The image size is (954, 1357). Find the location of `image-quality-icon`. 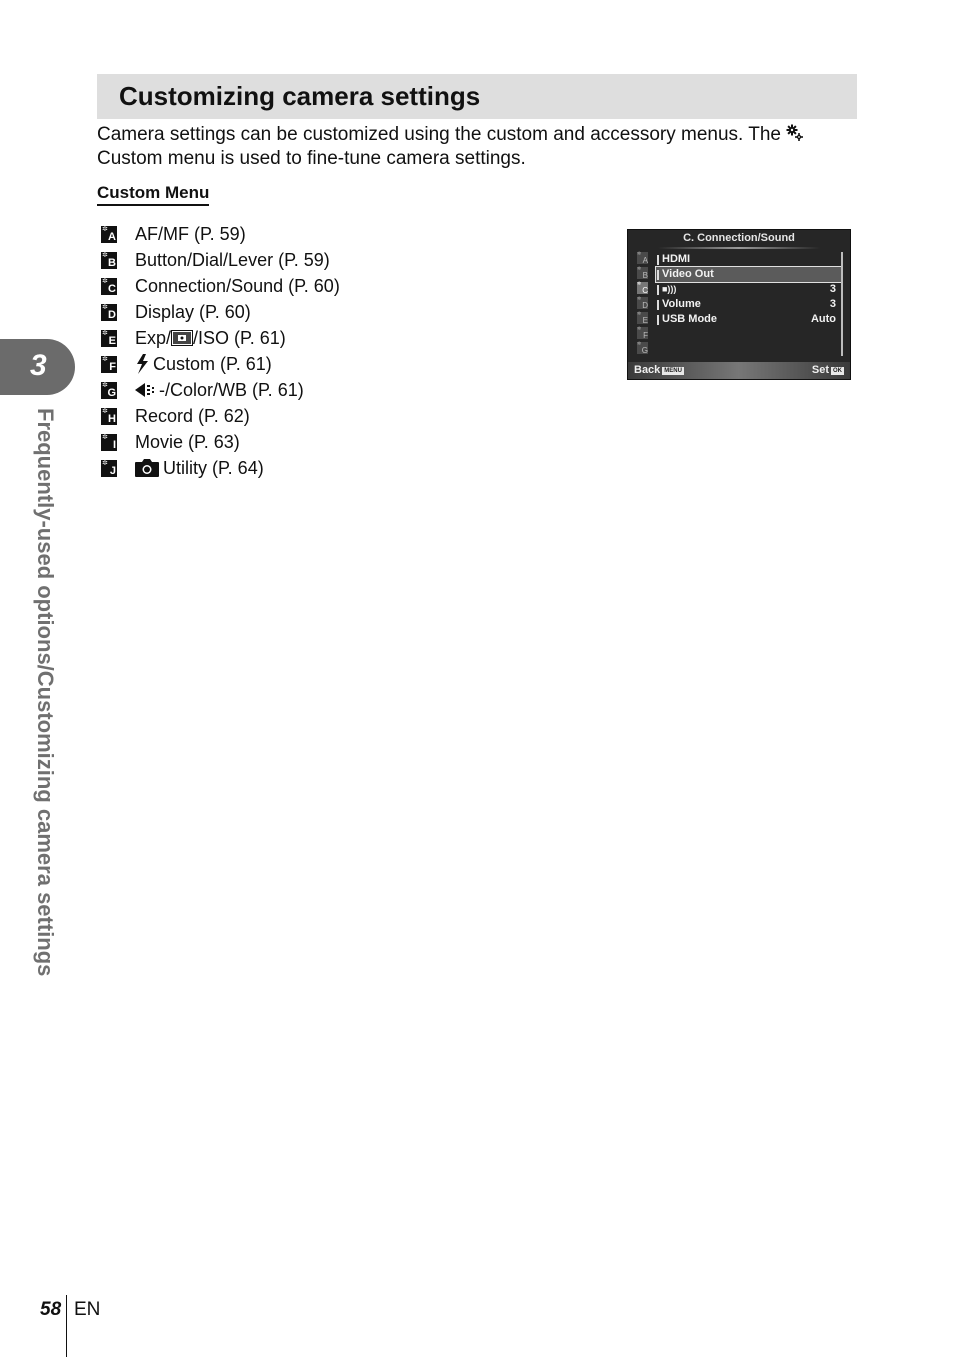

image-quality-icon is located at coordinates (144, 390).